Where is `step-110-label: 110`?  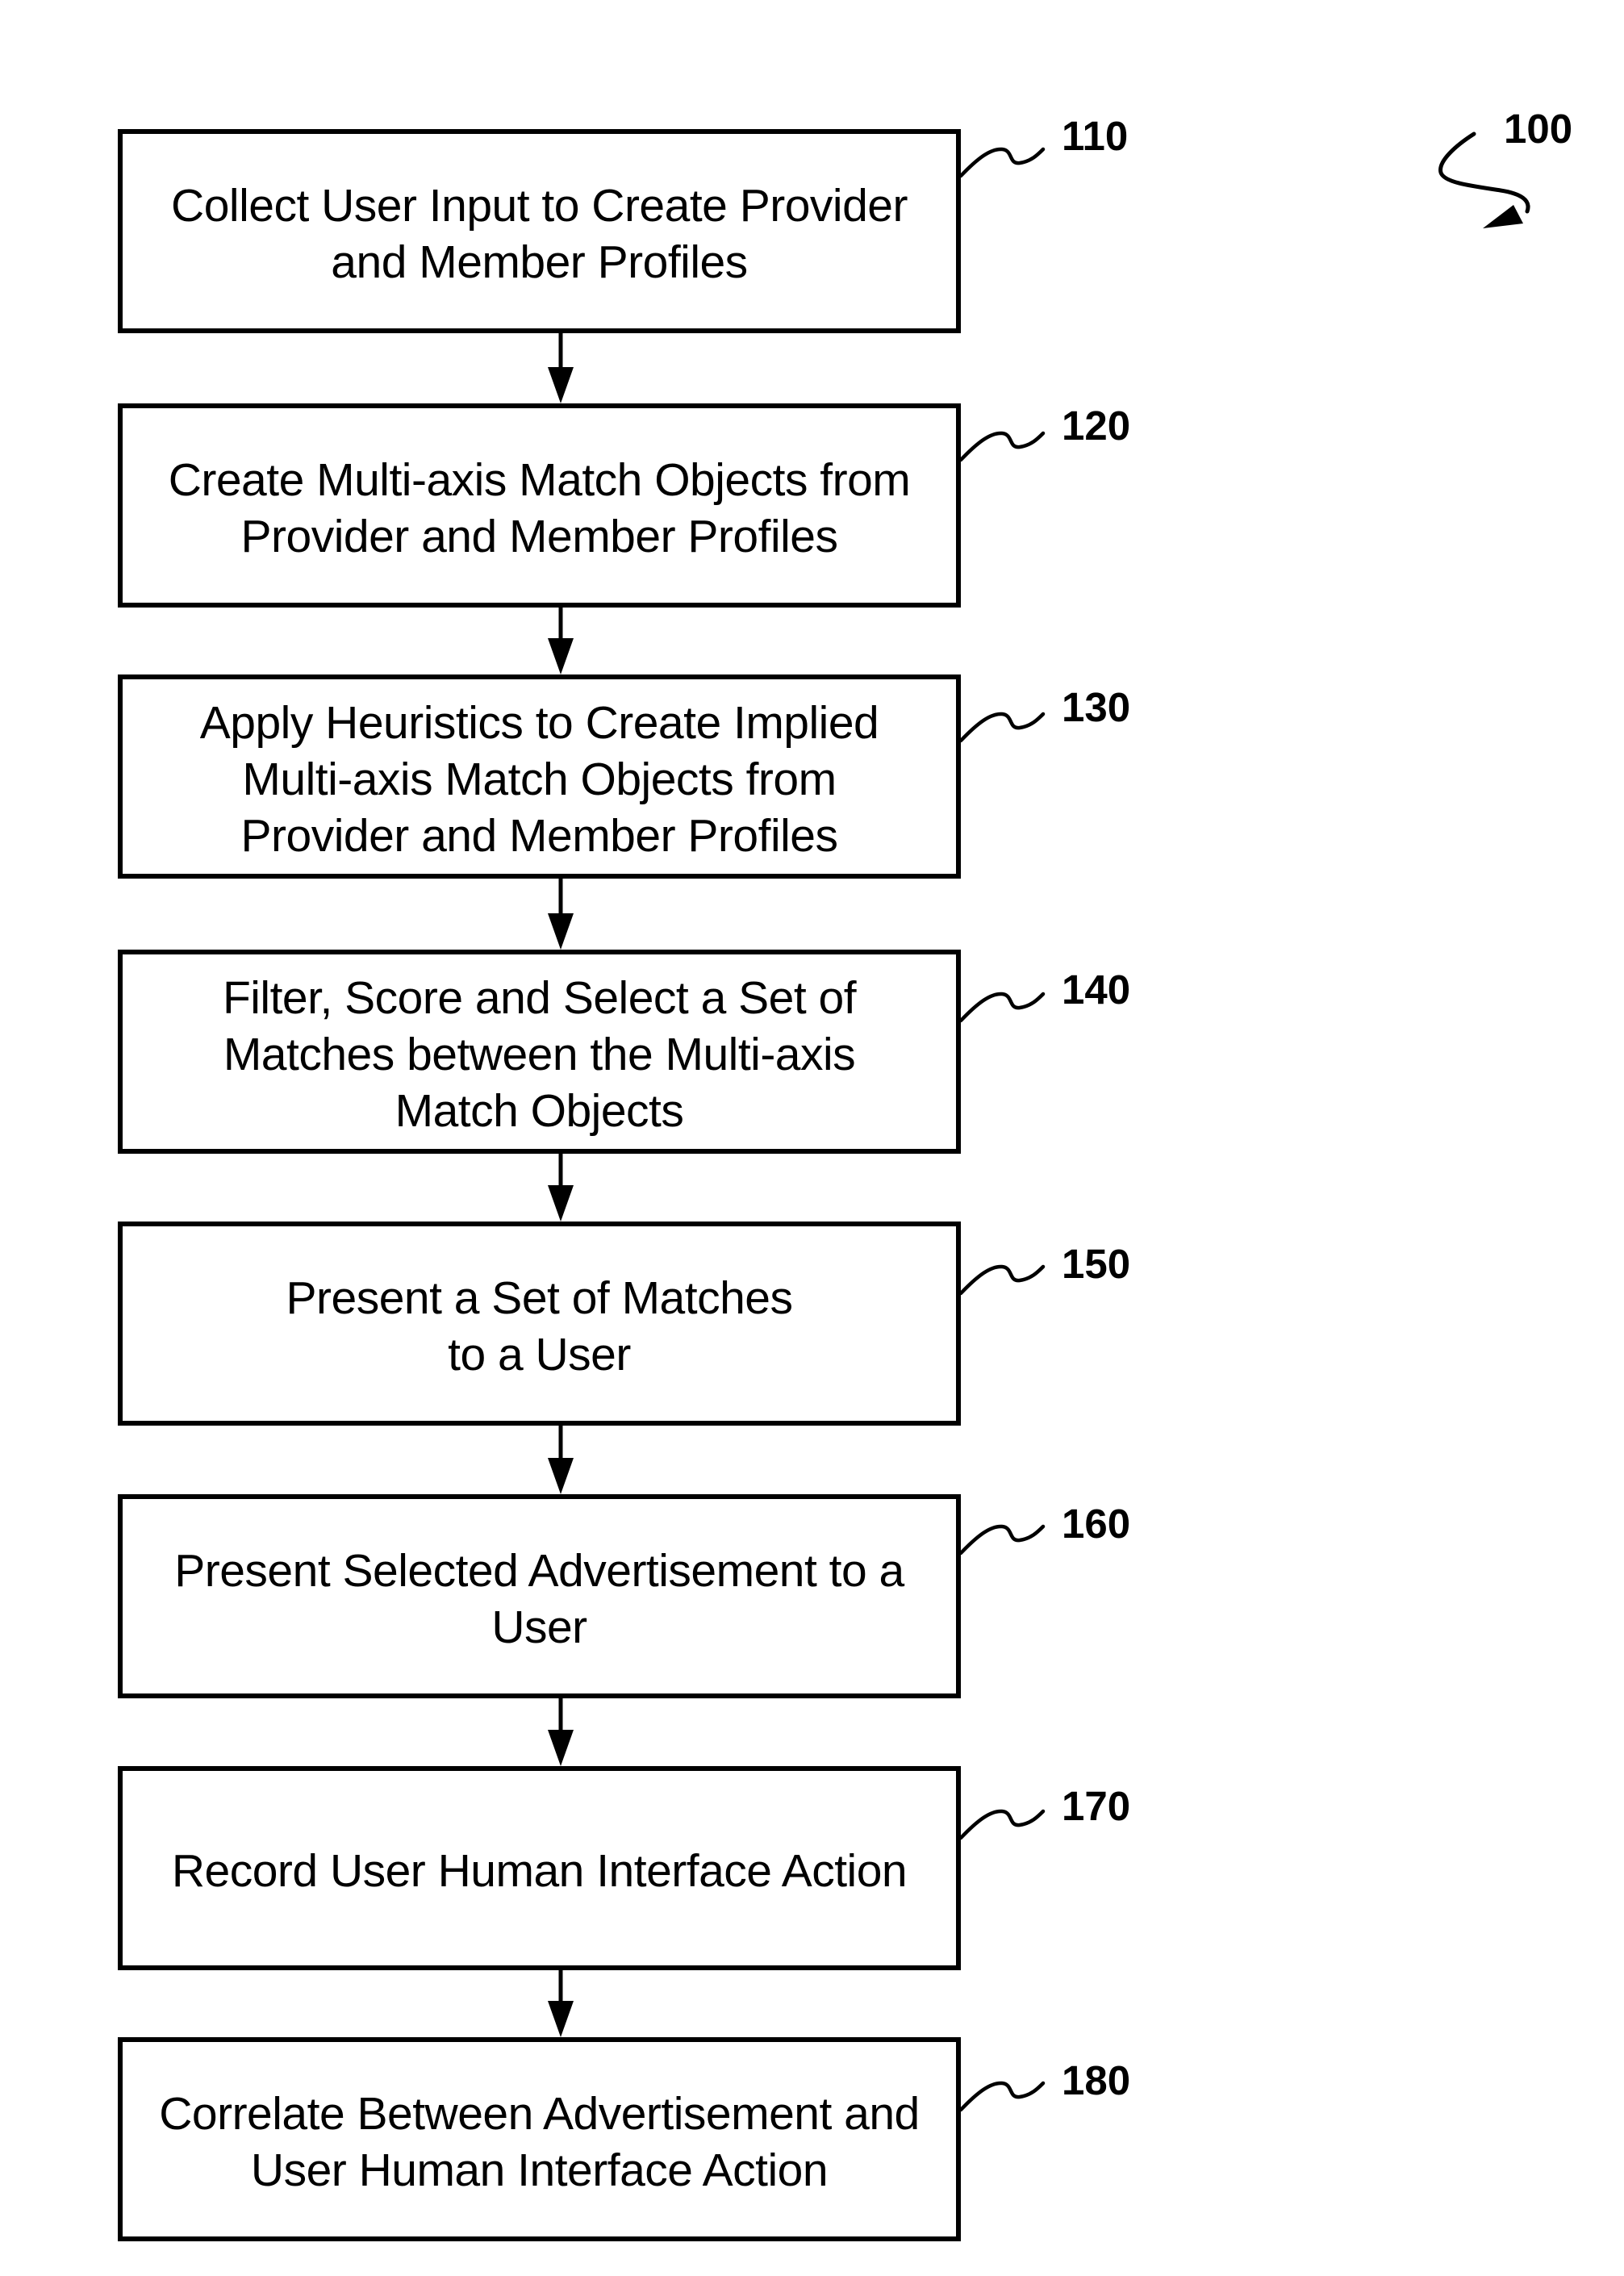 step-110-label: 110 is located at coordinates (1096, 136).